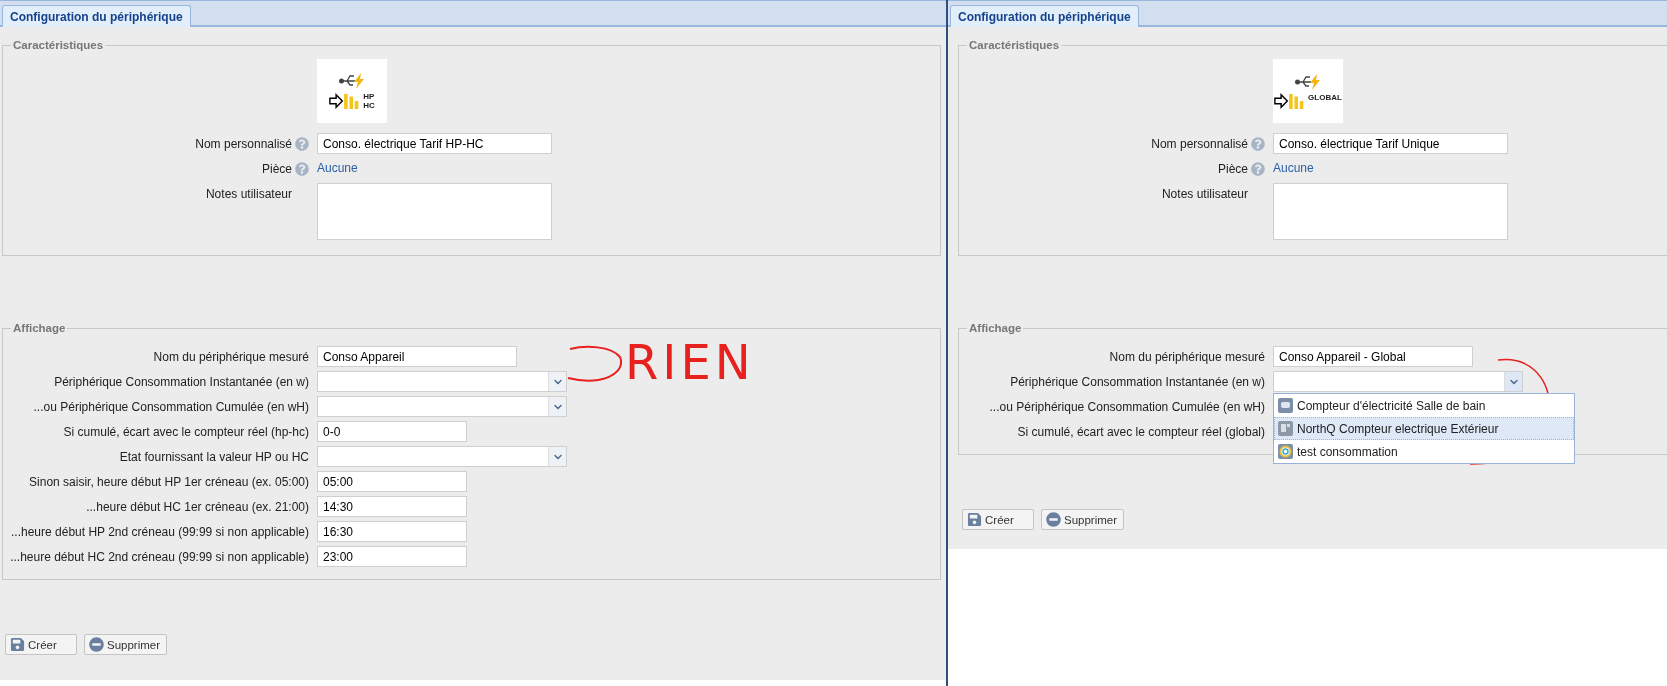  Describe the element at coordinates (392, 481) in the screenshot. I see `text-field: 05:00` at that location.